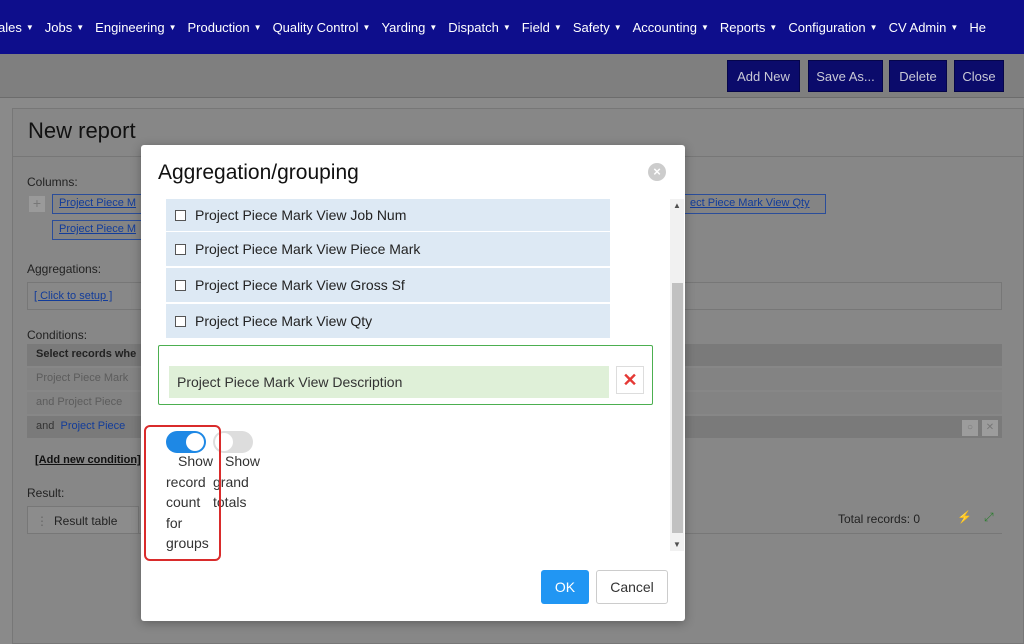 This screenshot has width=1024, height=644. What do you see at coordinates (82, 130) in the screenshot?
I see `page-title: New report` at bounding box center [82, 130].